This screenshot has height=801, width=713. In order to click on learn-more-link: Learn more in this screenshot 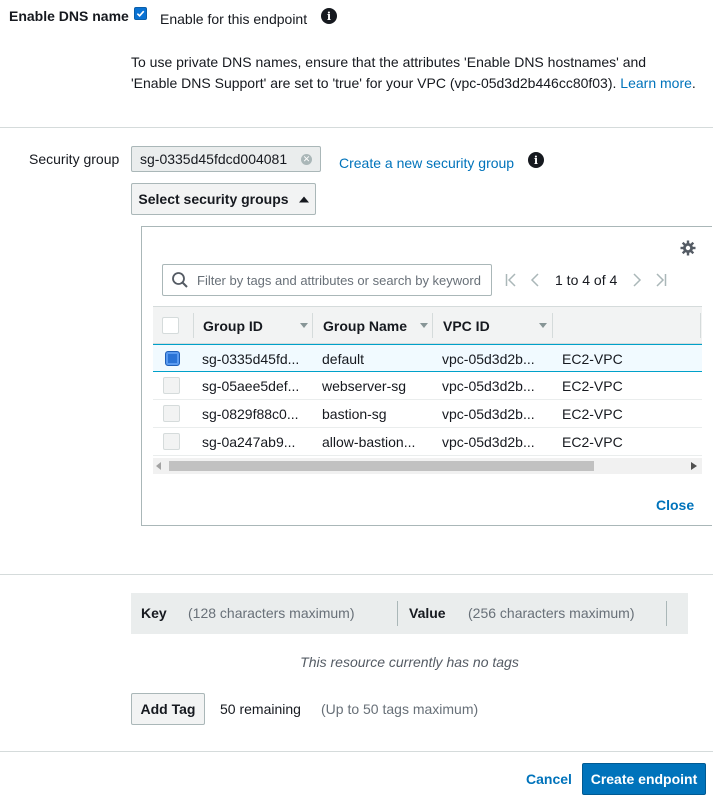, I will do `click(656, 83)`.